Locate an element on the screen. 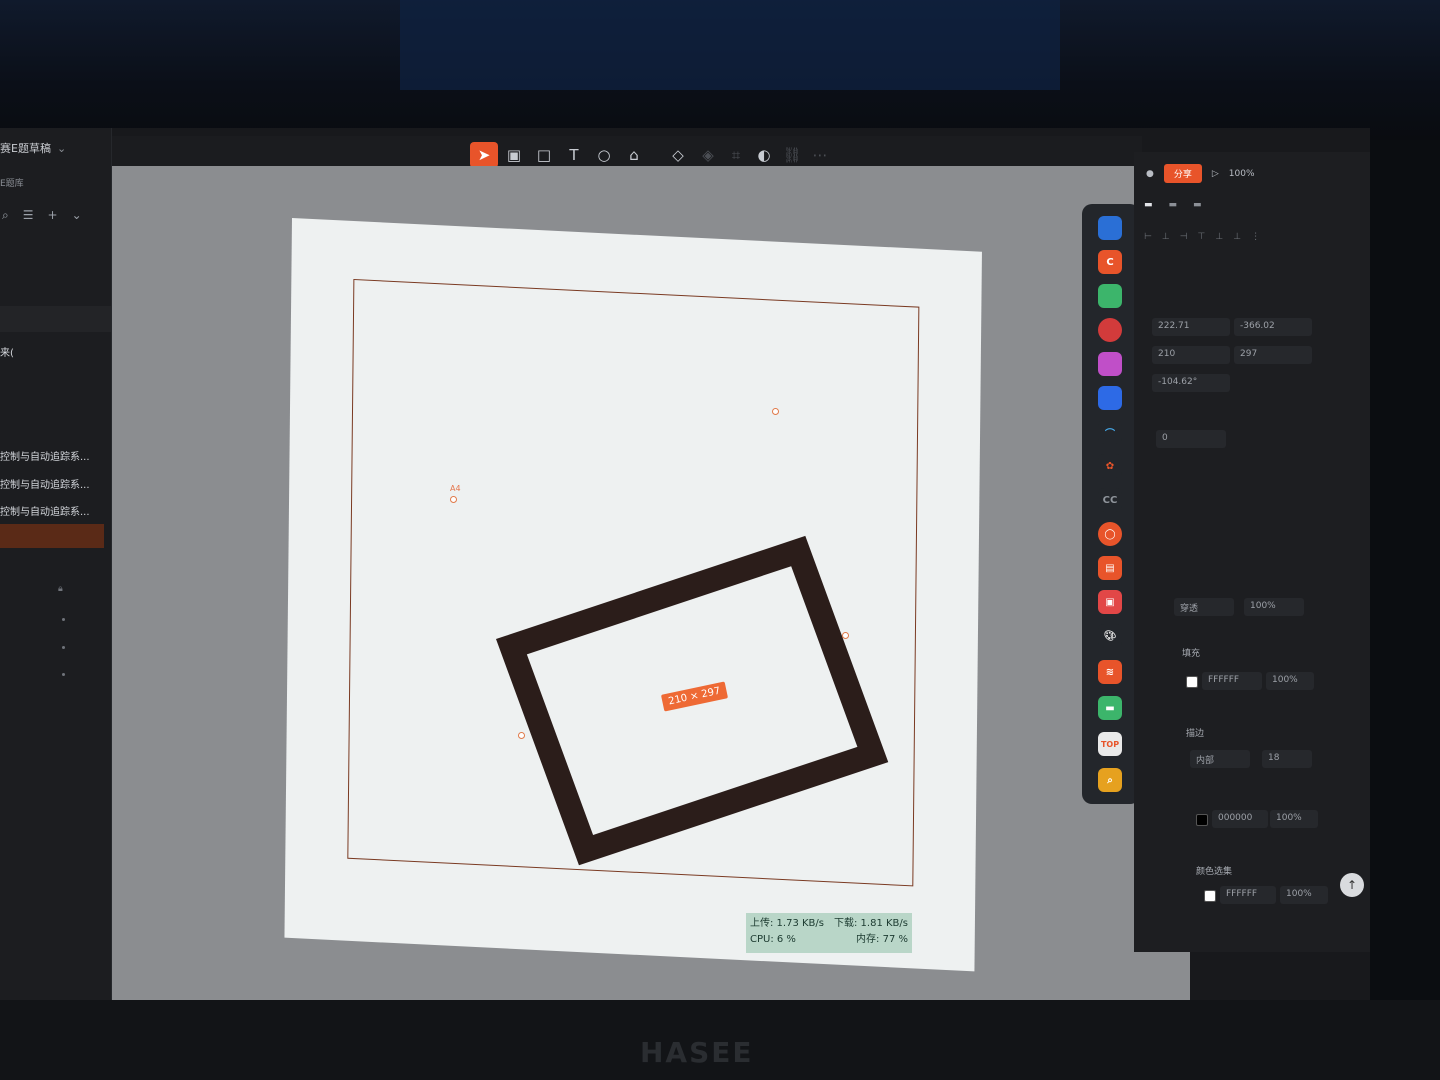 This screenshot has width=1440, height=1080. fill-color-field: FFFFFF is located at coordinates (1232, 681).